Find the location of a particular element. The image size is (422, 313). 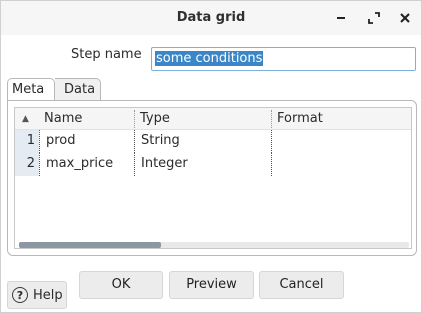

maximize-icon is located at coordinates (374, 18).